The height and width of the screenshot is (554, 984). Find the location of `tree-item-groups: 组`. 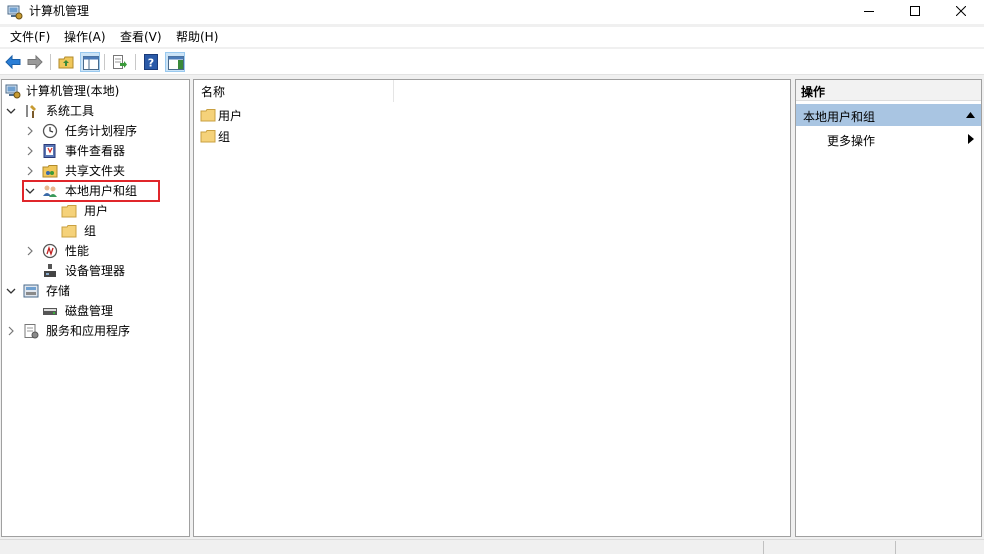

tree-item-groups: 组 is located at coordinates (111, 231).